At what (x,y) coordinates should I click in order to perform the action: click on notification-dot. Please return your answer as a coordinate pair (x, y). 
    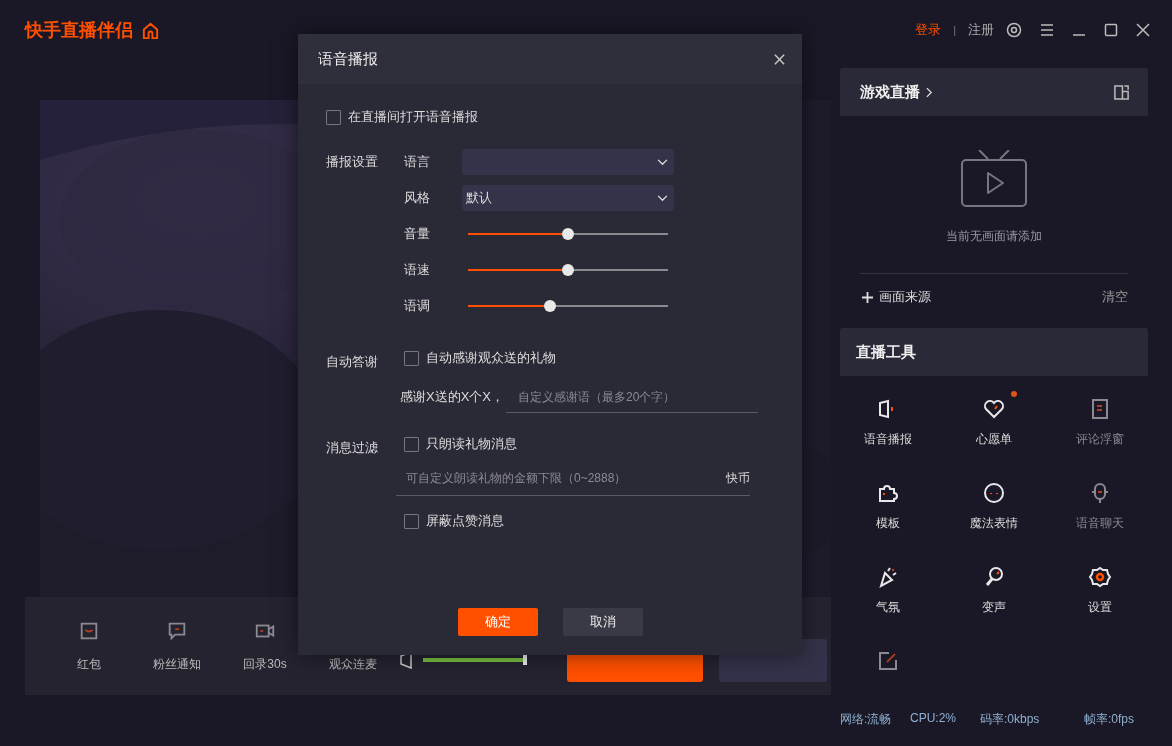
    Looking at the image, I should click on (1014, 394).